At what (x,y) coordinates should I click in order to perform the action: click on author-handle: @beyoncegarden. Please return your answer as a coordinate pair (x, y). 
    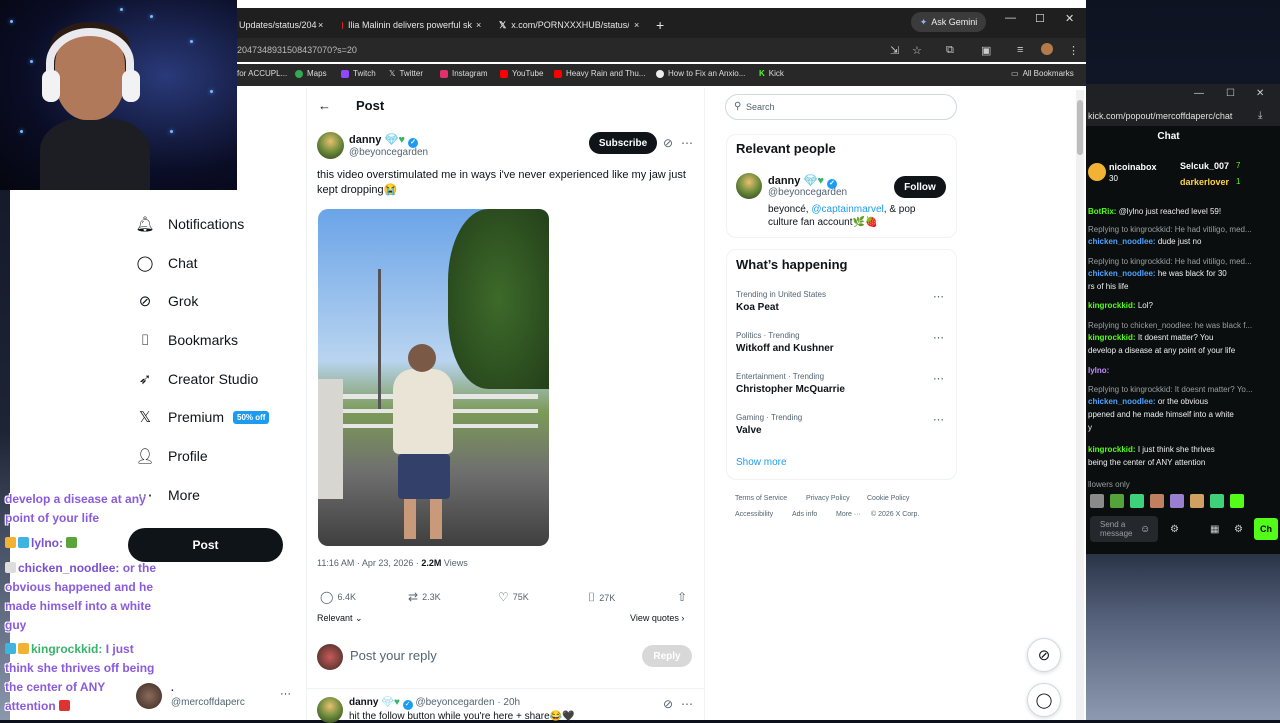
    Looking at the image, I should click on (388, 152).